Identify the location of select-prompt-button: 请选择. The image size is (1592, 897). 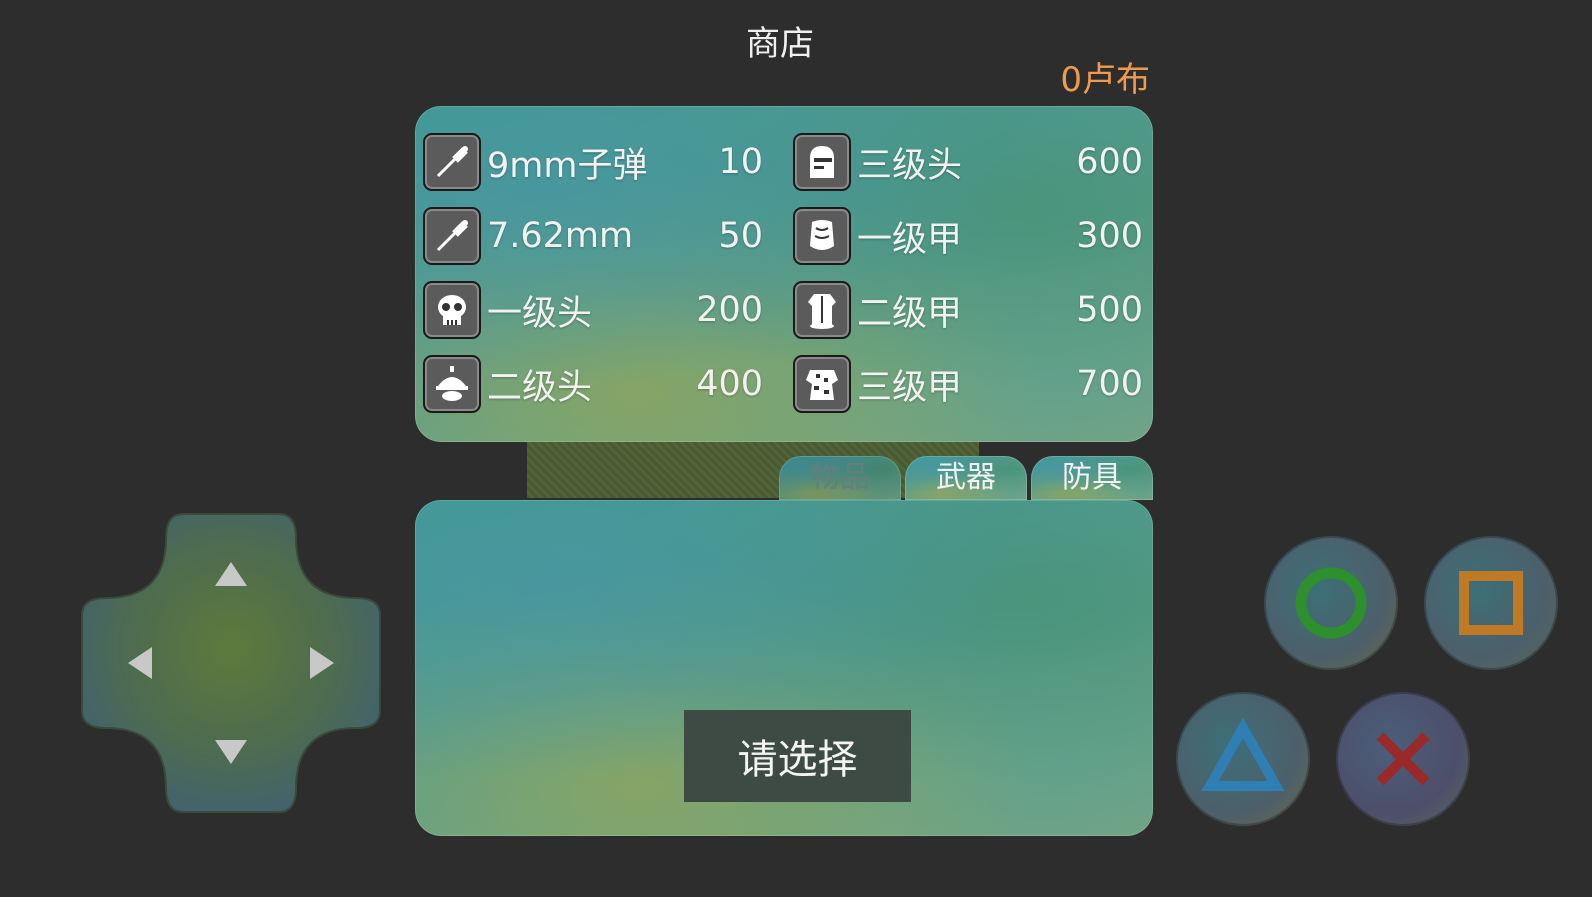
(797, 756).